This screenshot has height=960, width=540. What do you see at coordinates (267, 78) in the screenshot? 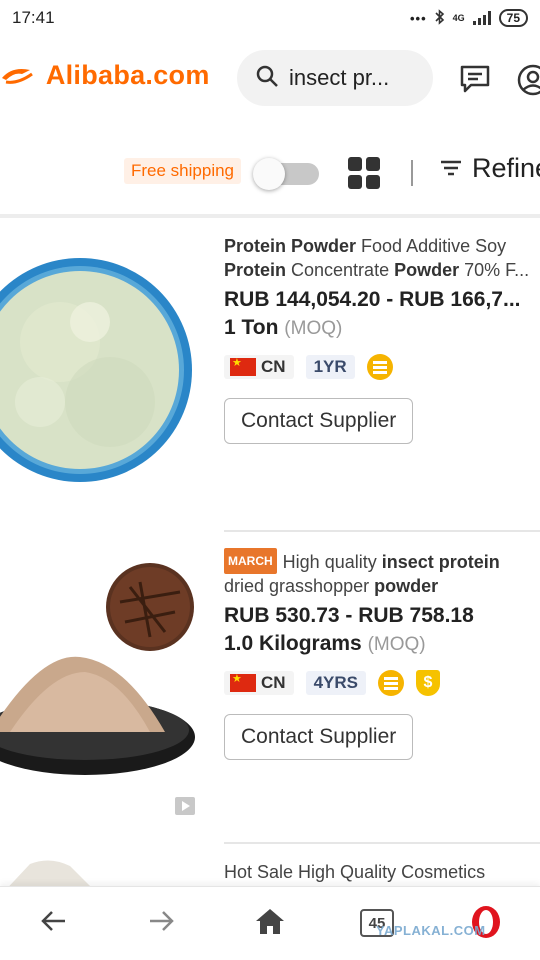
I see `search-icon` at bounding box center [267, 78].